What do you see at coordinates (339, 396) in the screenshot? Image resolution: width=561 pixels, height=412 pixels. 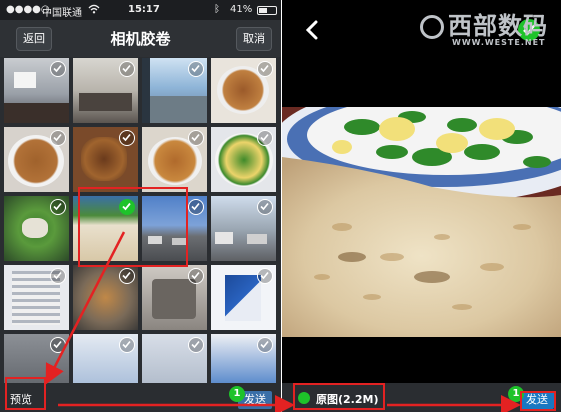 I see `annotation-box-original` at bounding box center [339, 396].